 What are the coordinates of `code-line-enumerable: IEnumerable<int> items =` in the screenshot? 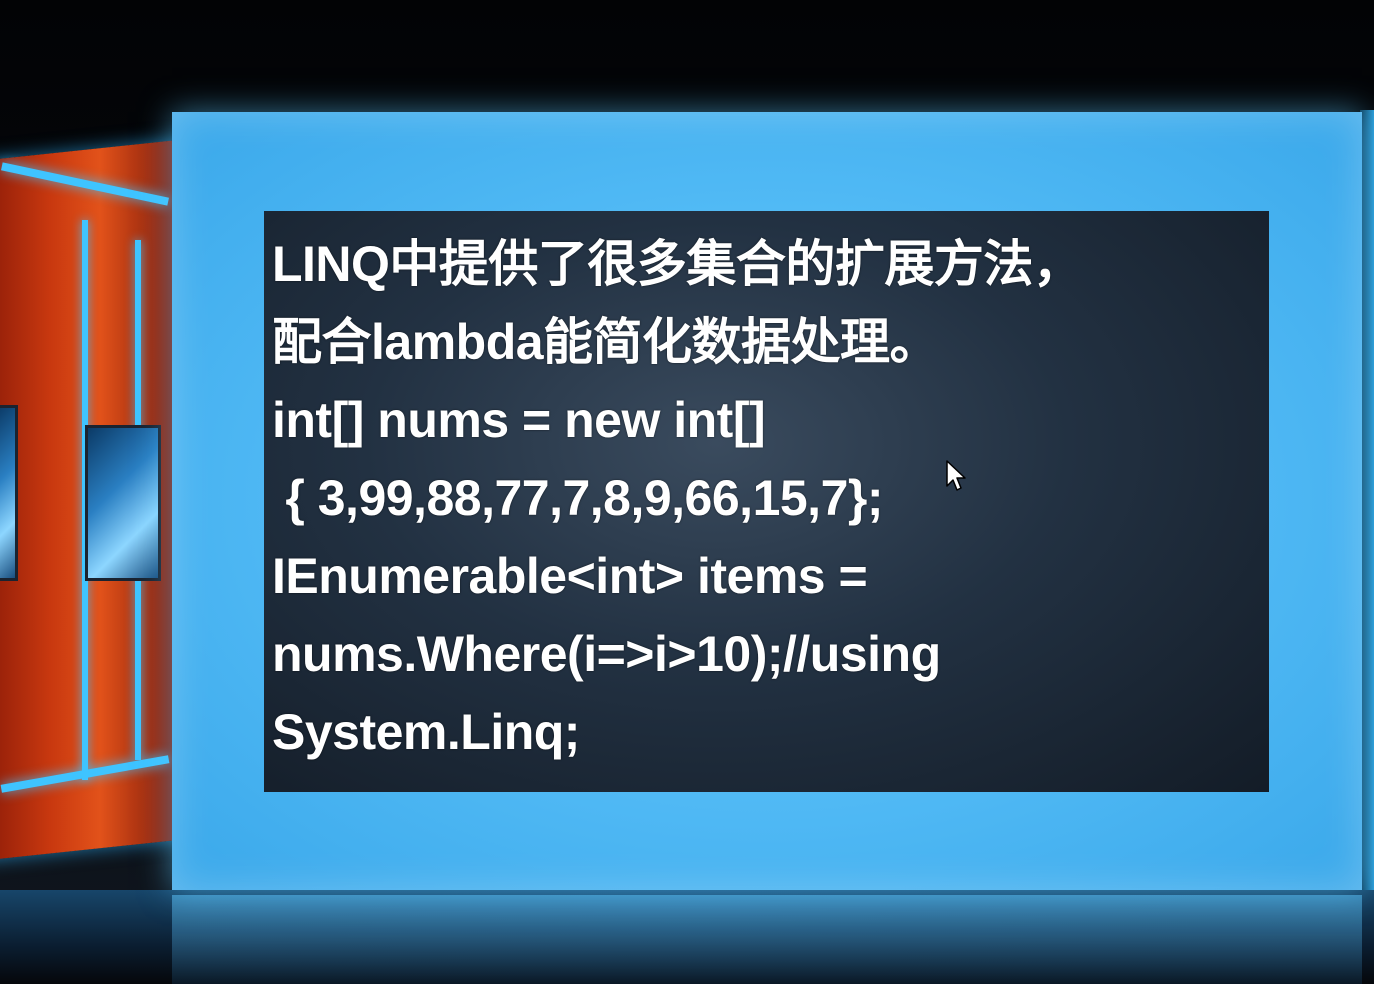 It's located at (570, 576).